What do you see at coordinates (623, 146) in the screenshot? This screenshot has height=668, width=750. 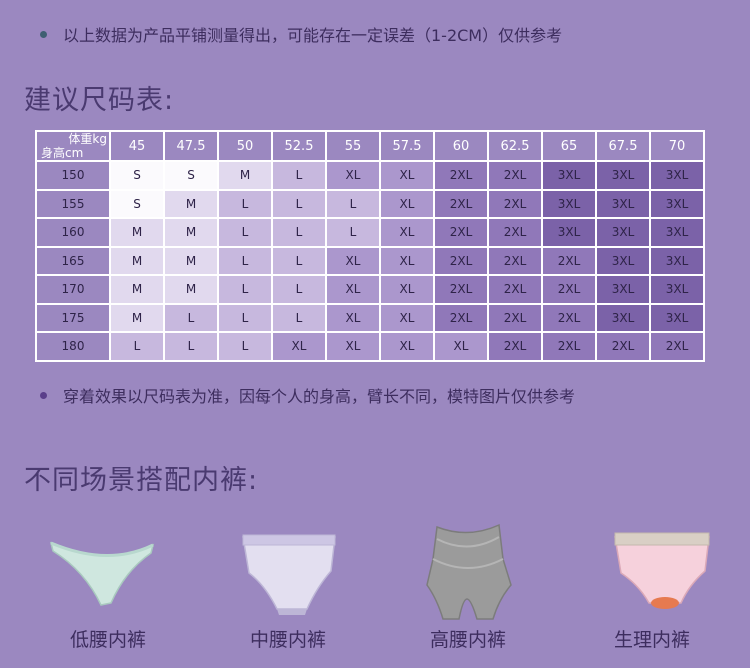 I see `weight-header-cell: 67.5` at bounding box center [623, 146].